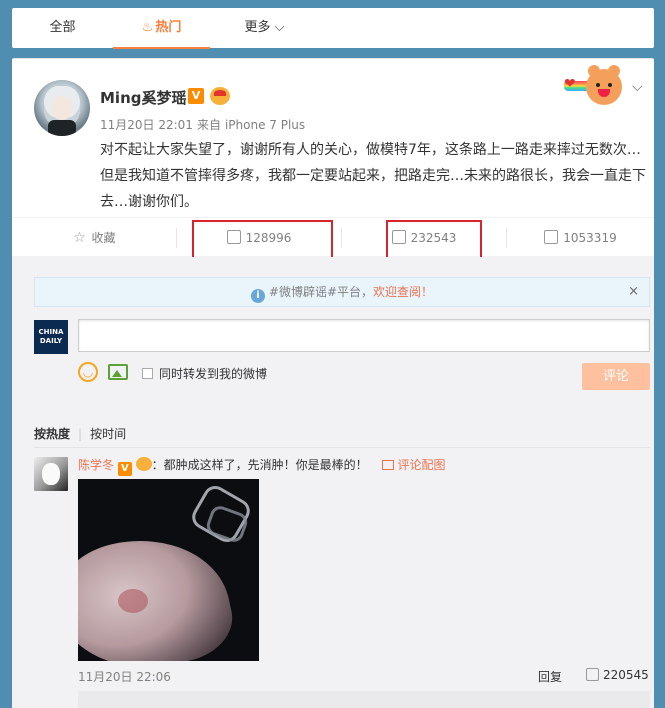  Describe the element at coordinates (118, 372) in the screenshot. I see `image-icon` at that location.